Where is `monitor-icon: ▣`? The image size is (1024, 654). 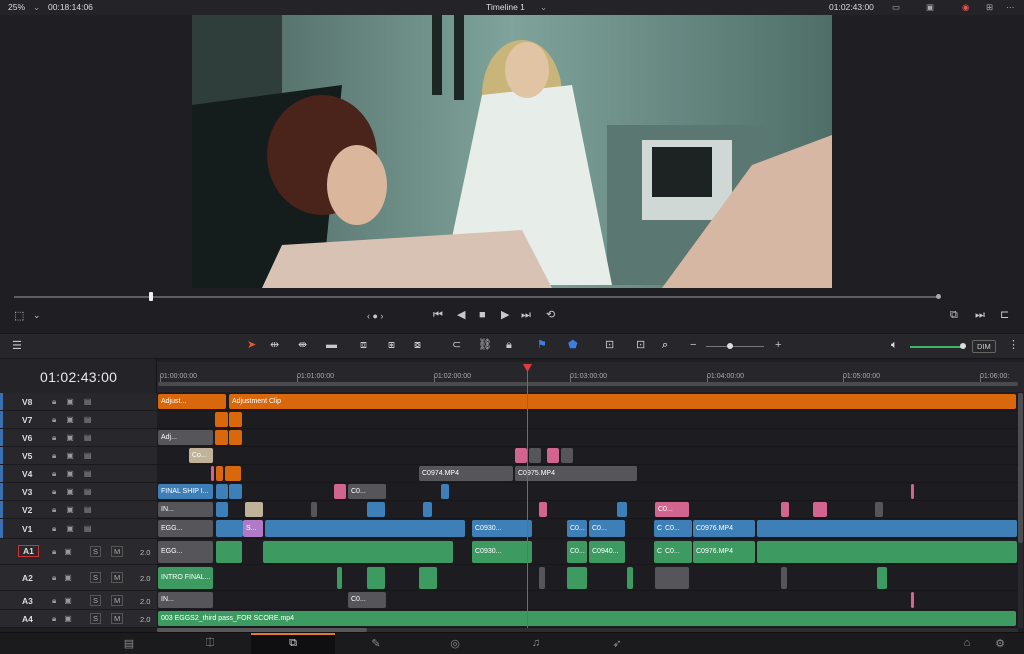
monitor-icon: ▣ is located at coordinates (930, 7).